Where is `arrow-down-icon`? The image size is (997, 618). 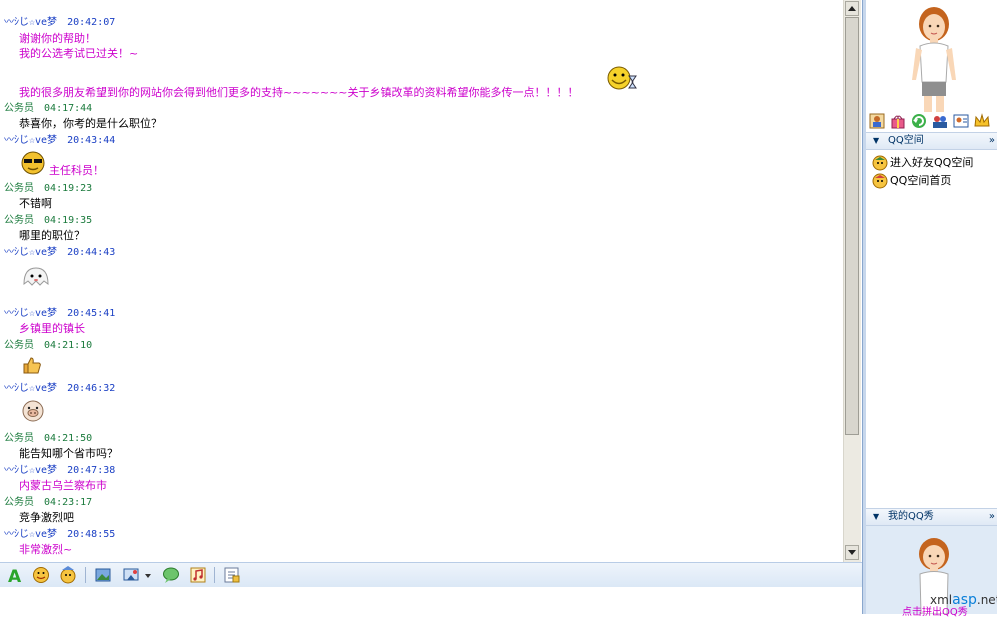 arrow-down-icon is located at coordinates (852, 552).